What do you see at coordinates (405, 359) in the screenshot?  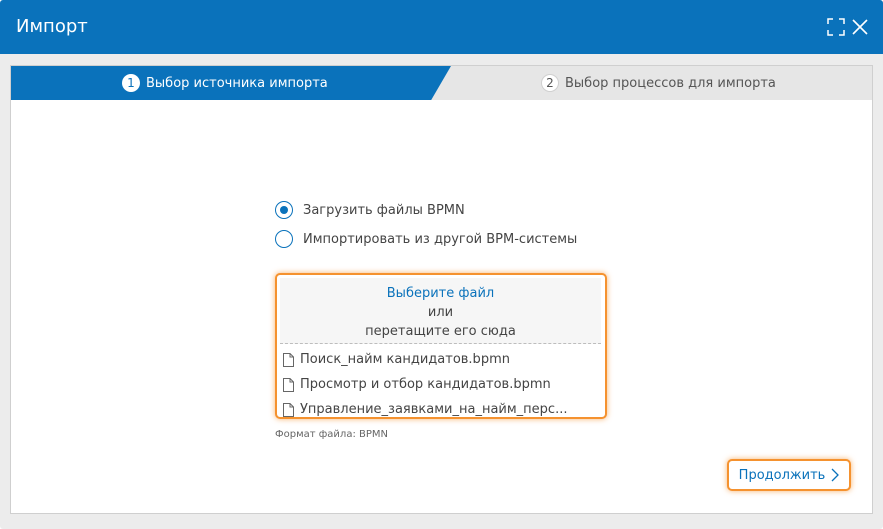 I see `file-name: Поиск_найм кандидатов.bpmn` at bounding box center [405, 359].